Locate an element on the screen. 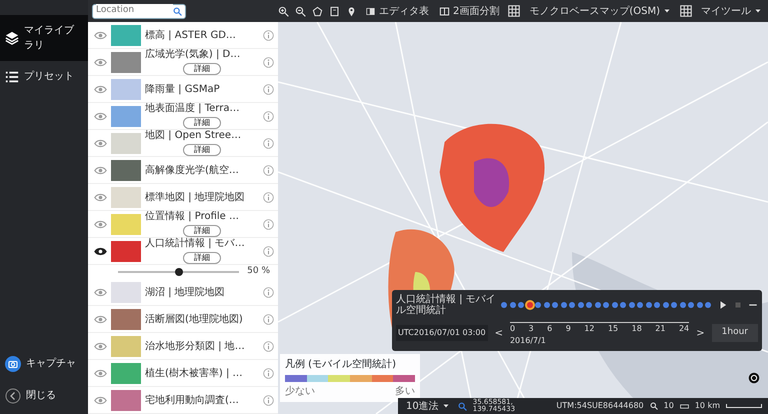  timeline-ruler: 0 3 6 9 12 15 18 21 24 is located at coordinates (600, 328).